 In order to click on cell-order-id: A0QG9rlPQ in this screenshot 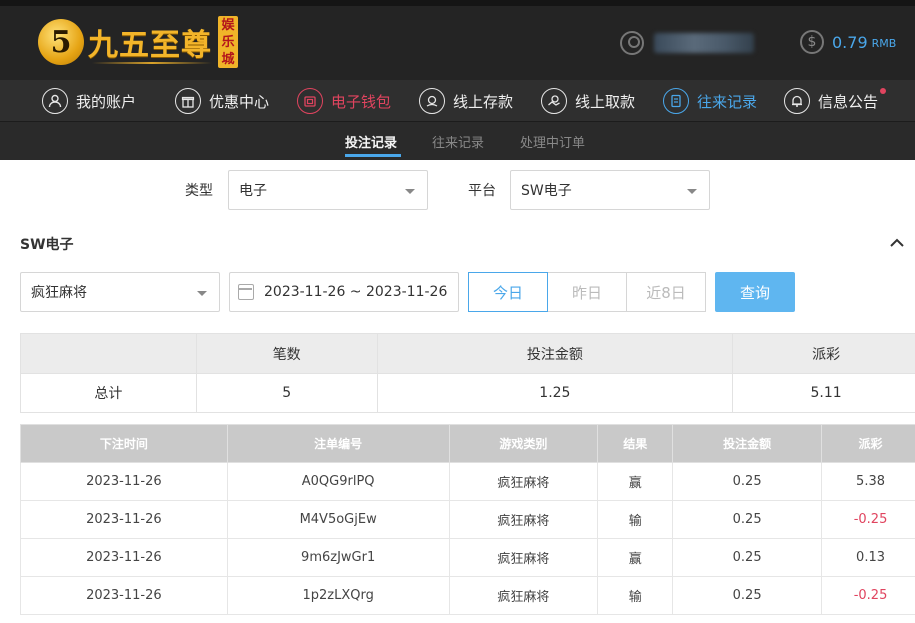, I will do `click(338, 481)`.